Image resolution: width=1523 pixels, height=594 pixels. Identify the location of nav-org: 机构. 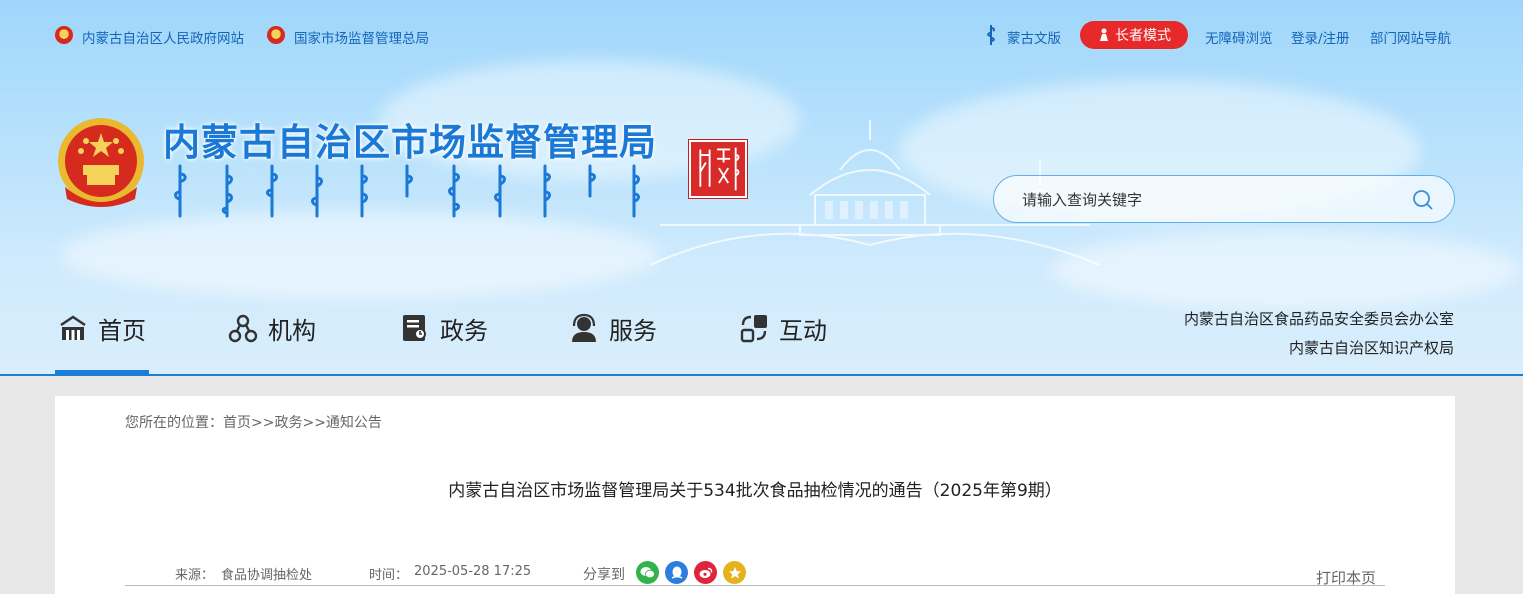
(272, 328).